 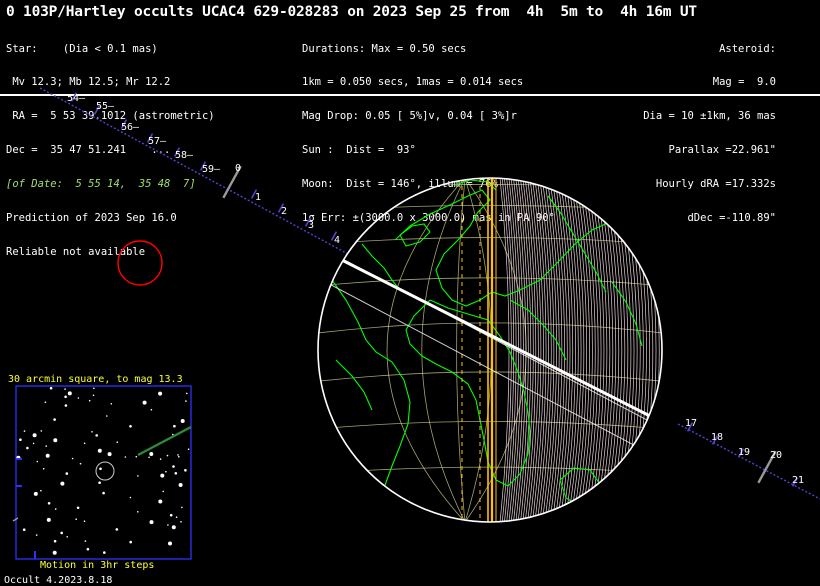 I want to click on motion-tick-label: 19, so click(x=744, y=452).